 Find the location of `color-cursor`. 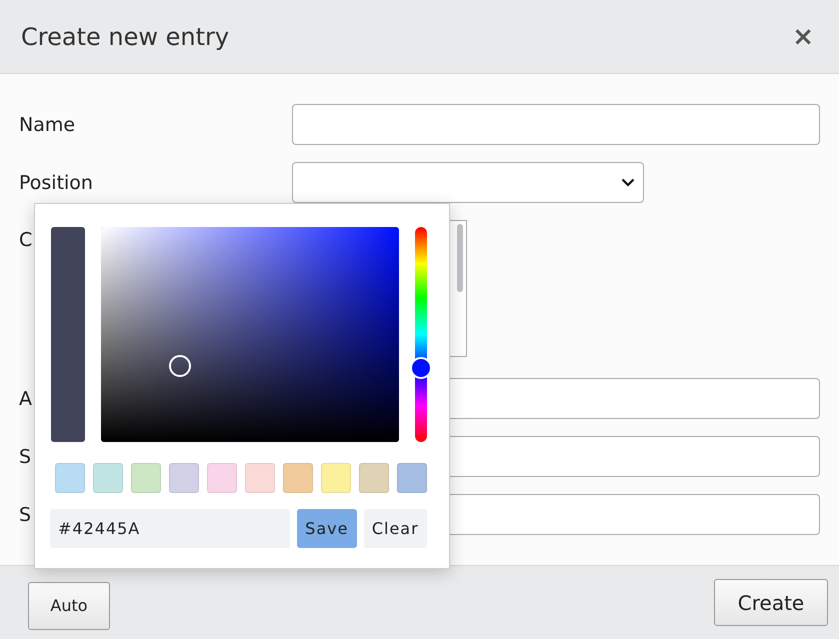

color-cursor is located at coordinates (180, 366).